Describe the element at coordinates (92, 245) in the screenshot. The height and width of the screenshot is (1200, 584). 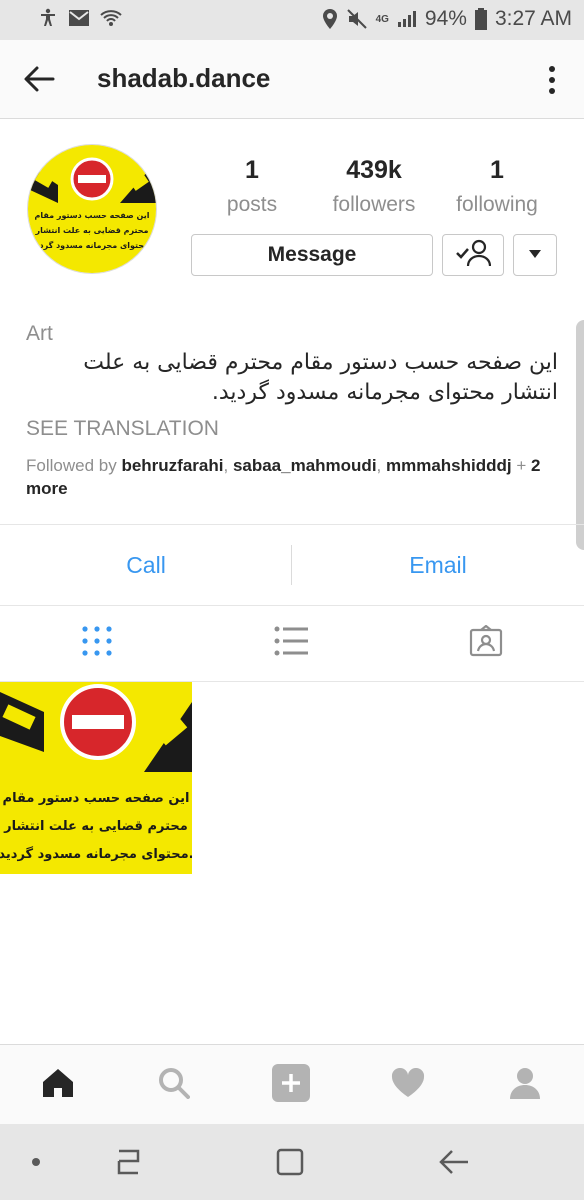
I see `avatar-line-3: محتوای مجرمانه مسدود گردید.` at that location.